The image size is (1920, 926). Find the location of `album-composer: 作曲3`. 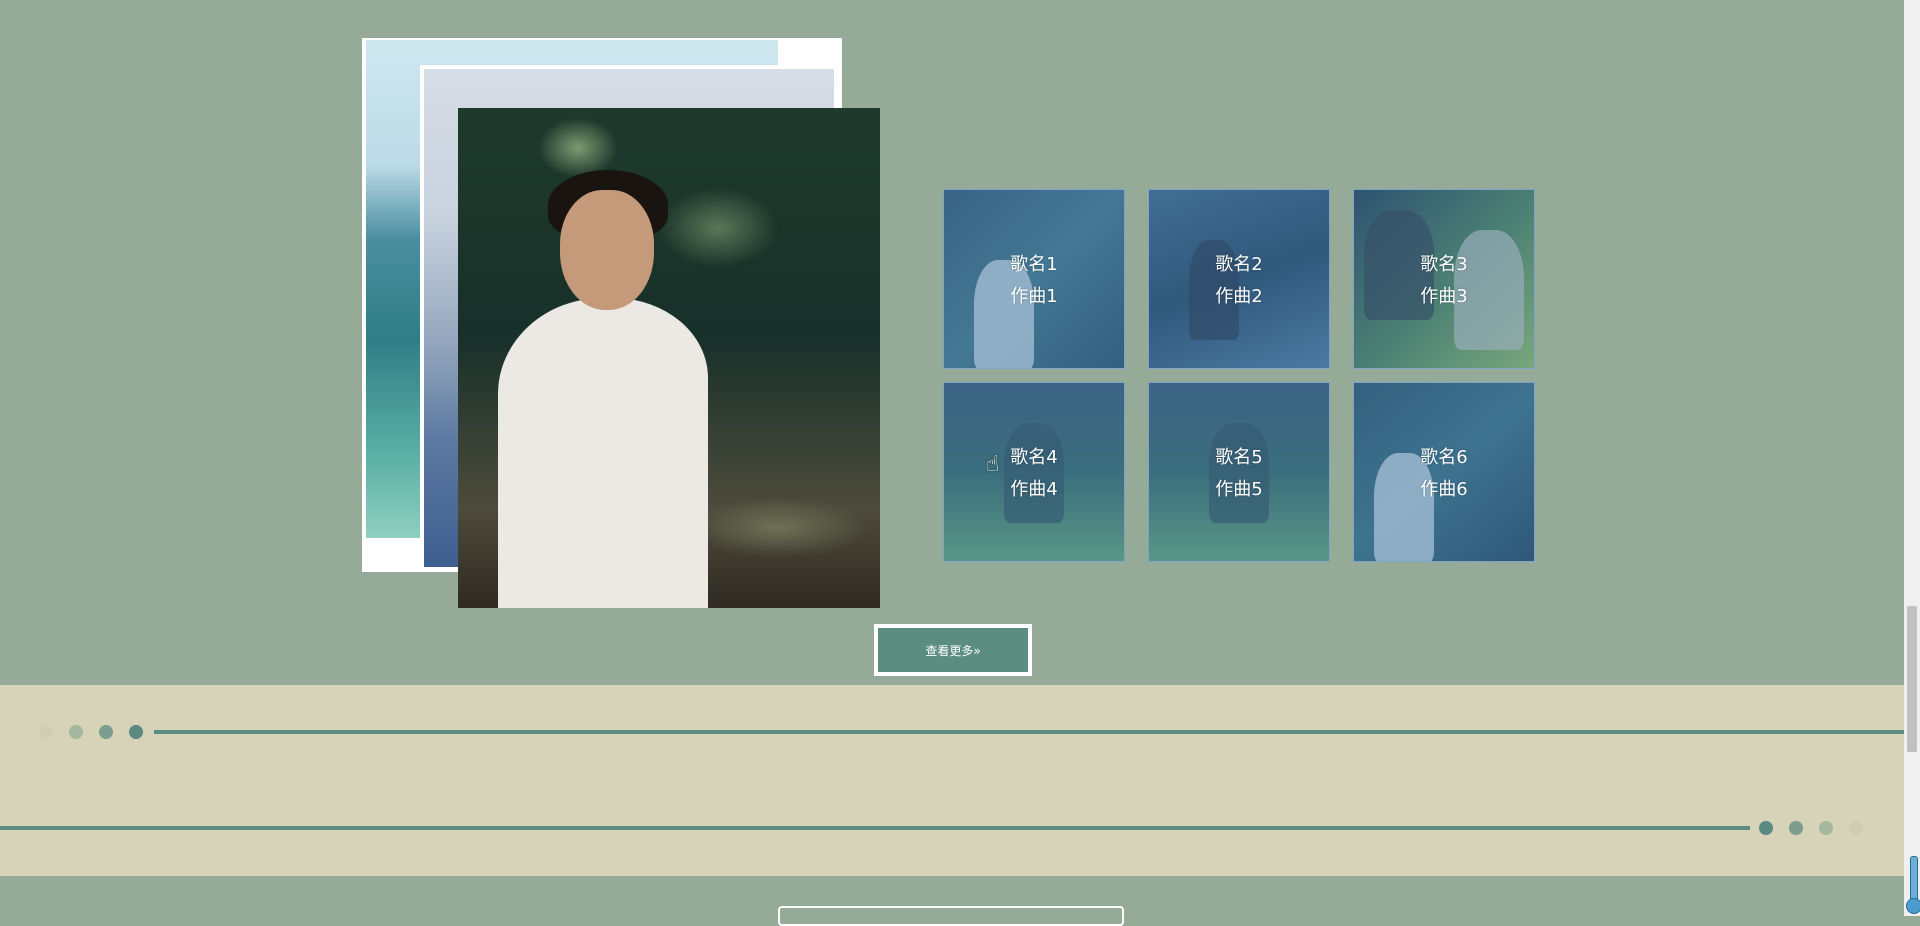

album-composer: 作曲3 is located at coordinates (1444, 296).